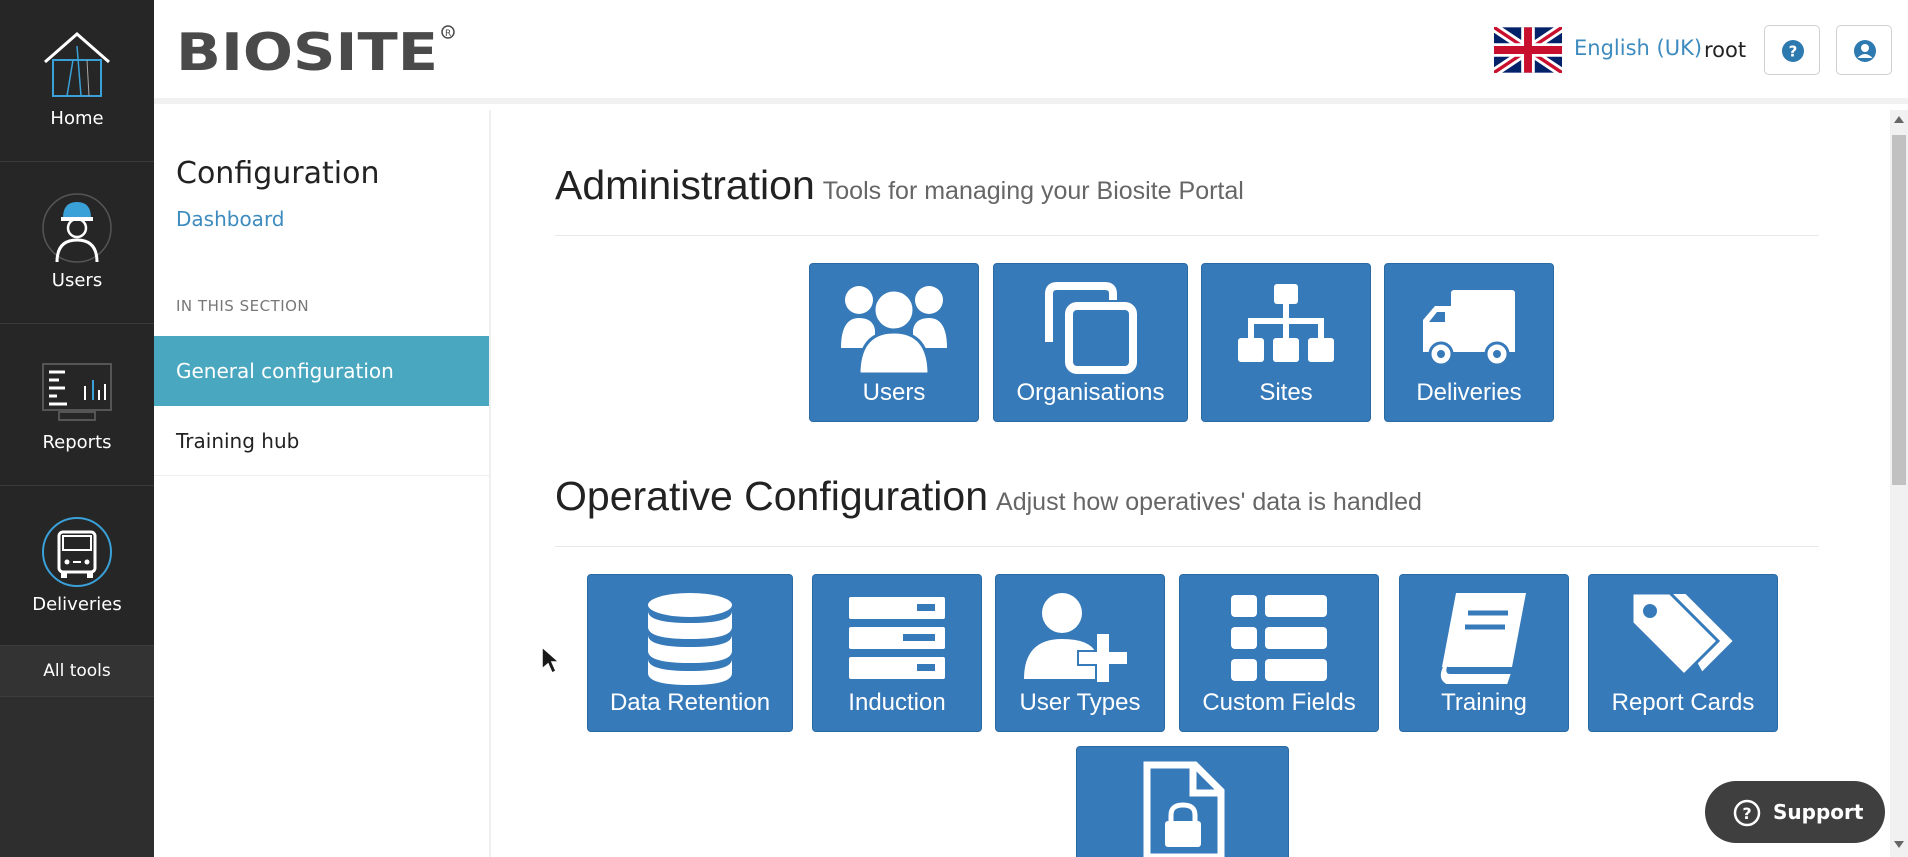 The height and width of the screenshot is (857, 1908). I want to click on tile-training: Training, so click(1484, 653).